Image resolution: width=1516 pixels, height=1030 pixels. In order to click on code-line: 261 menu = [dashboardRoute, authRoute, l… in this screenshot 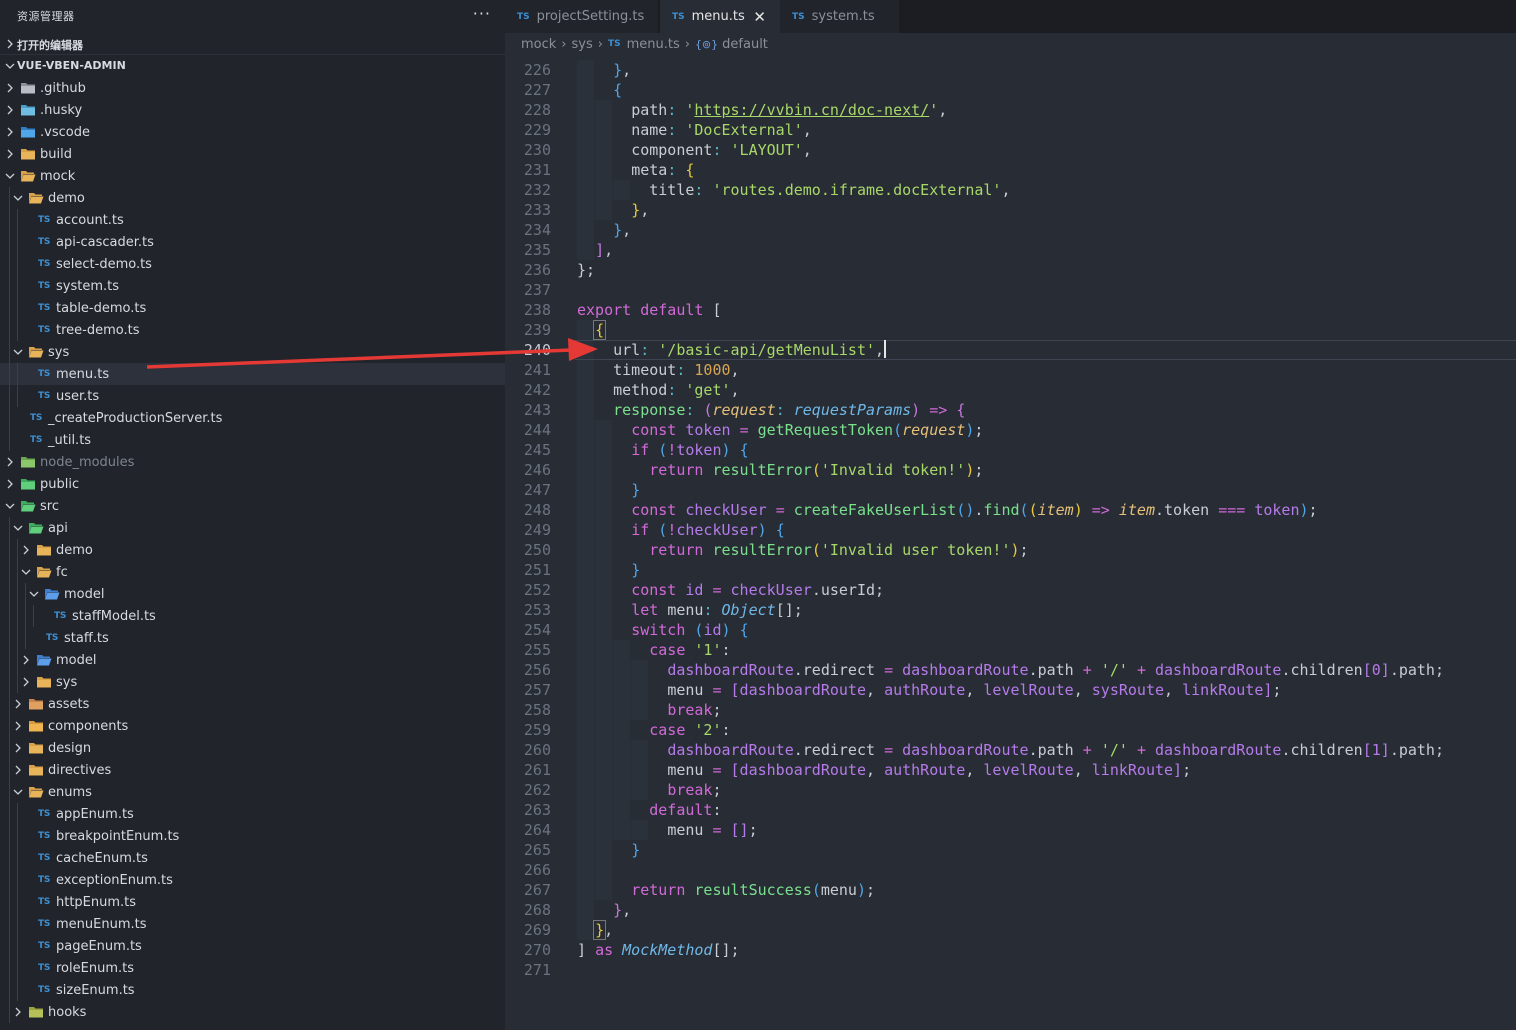, I will do `click(1010, 770)`.